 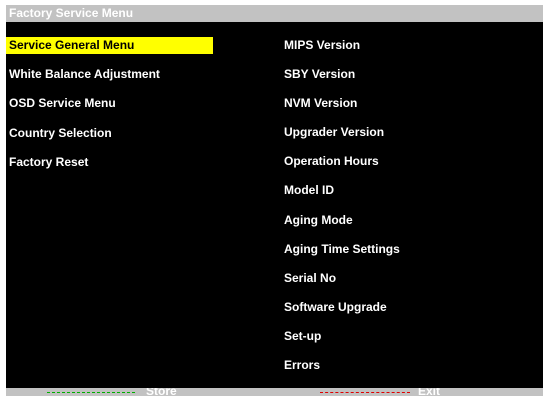 What do you see at coordinates (365, 392) in the screenshot?
I see `red-key-indicator` at bounding box center [365, 392].